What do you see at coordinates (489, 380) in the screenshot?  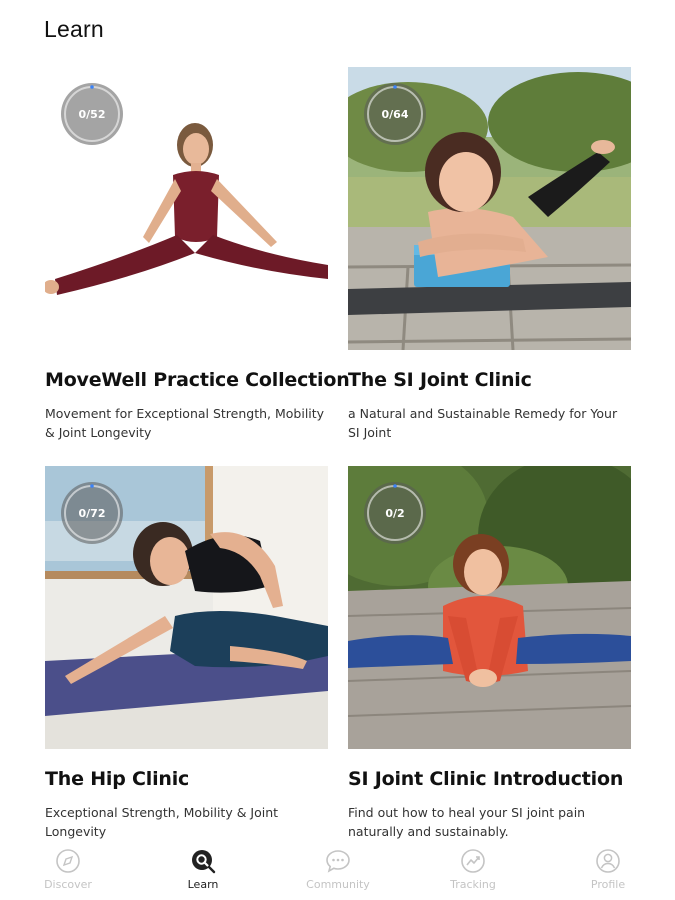 I see `course-title: The SI Joint Clinic` at bounding box center [489, 380].